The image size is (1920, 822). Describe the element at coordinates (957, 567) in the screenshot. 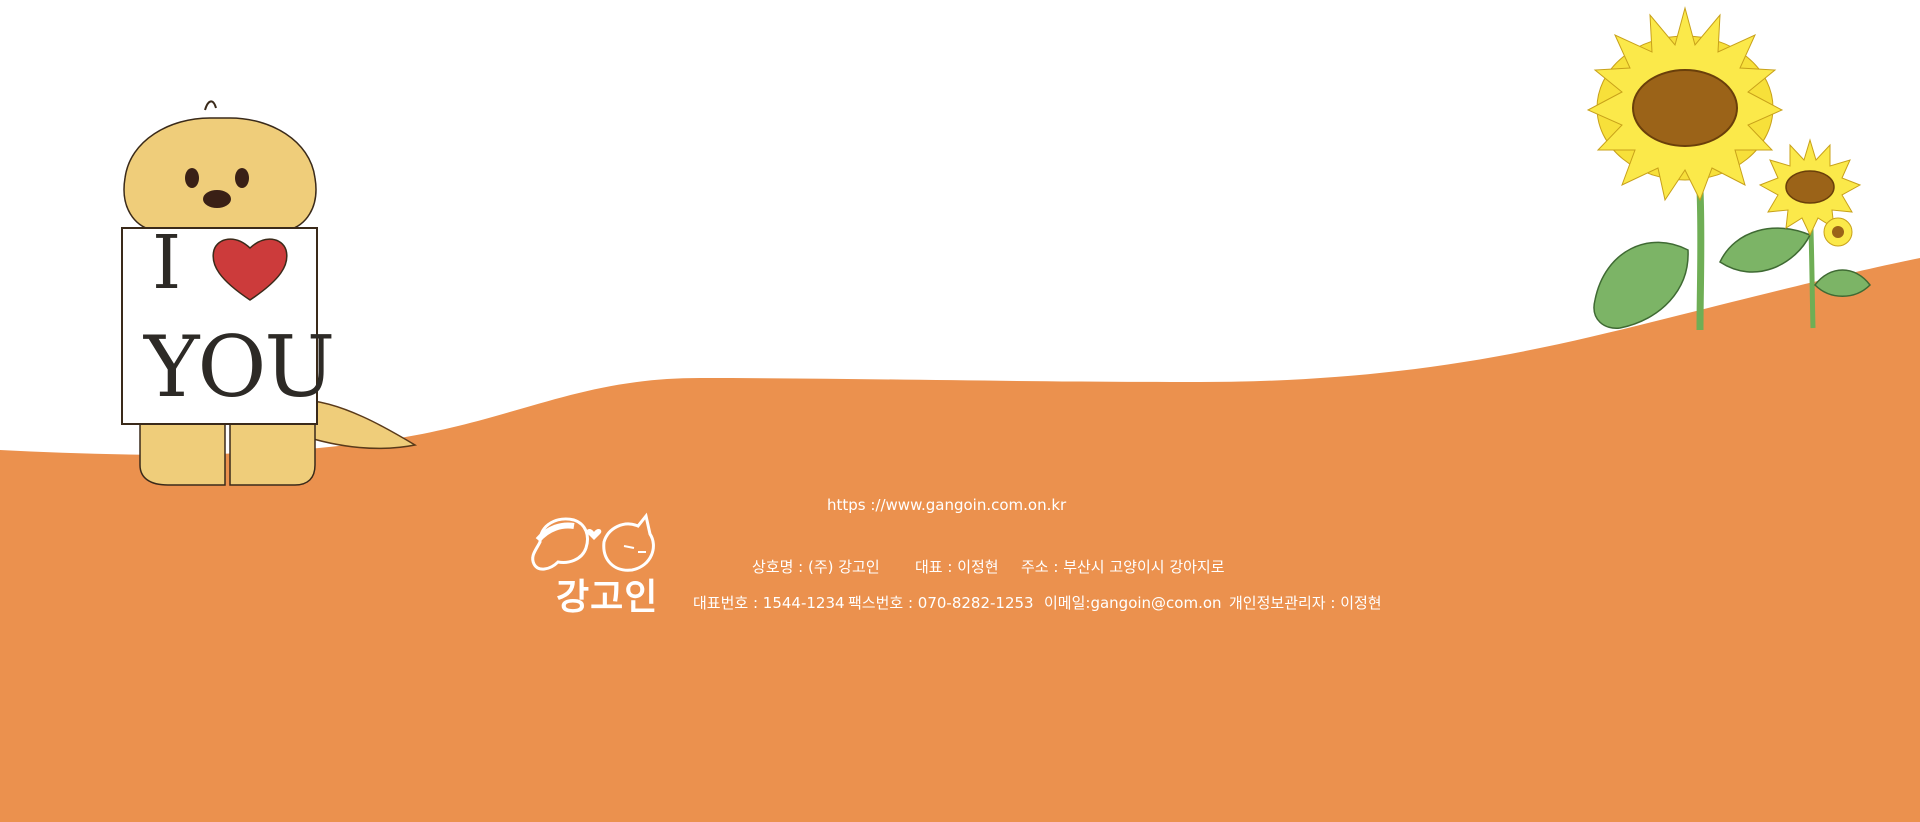

I see `ceo-name: 대표 : 이정현` at that location.